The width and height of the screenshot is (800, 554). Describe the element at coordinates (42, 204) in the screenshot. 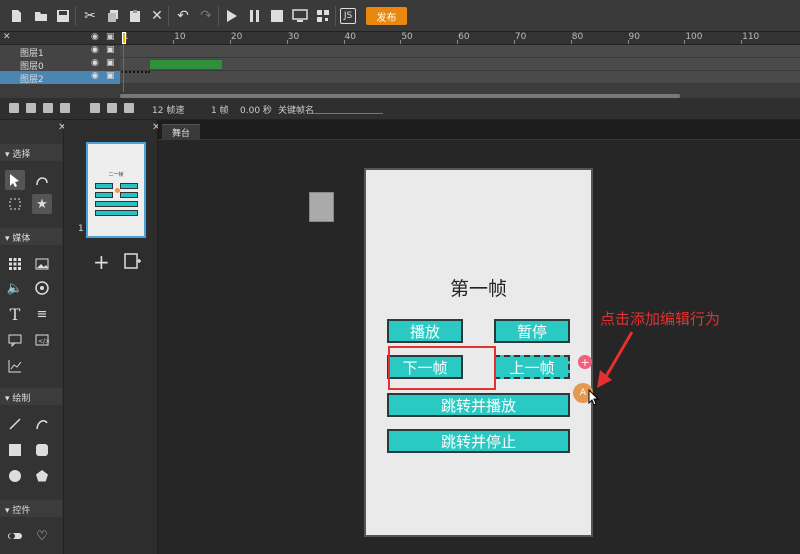

I see `star-tool-icon: ★` at that location.